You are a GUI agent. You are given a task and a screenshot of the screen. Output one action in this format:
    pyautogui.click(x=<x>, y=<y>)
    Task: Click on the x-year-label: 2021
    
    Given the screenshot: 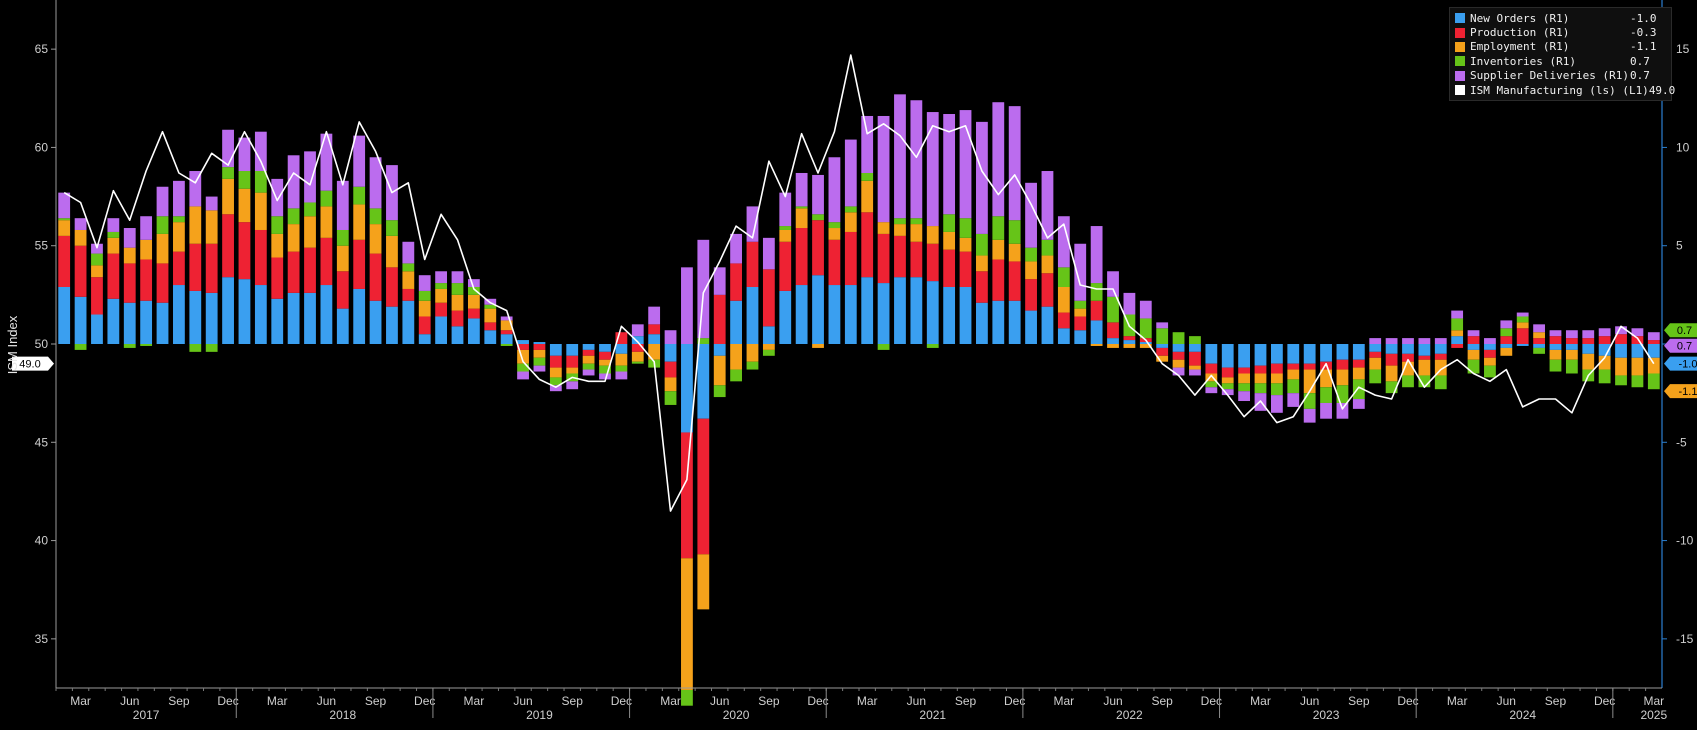 What is the action you would take?
    pyautogui.click(x=932, y=715)
    